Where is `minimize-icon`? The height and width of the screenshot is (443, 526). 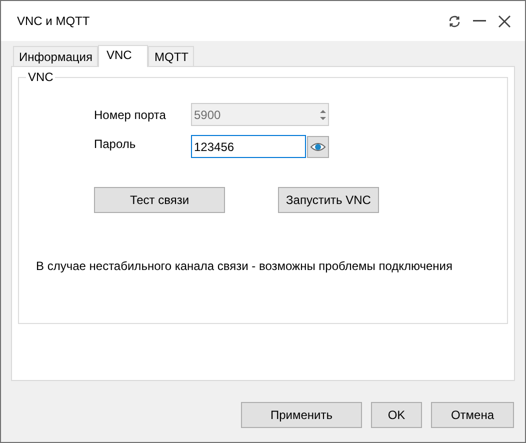
minimize-icon is located at coordinates (479, 21).